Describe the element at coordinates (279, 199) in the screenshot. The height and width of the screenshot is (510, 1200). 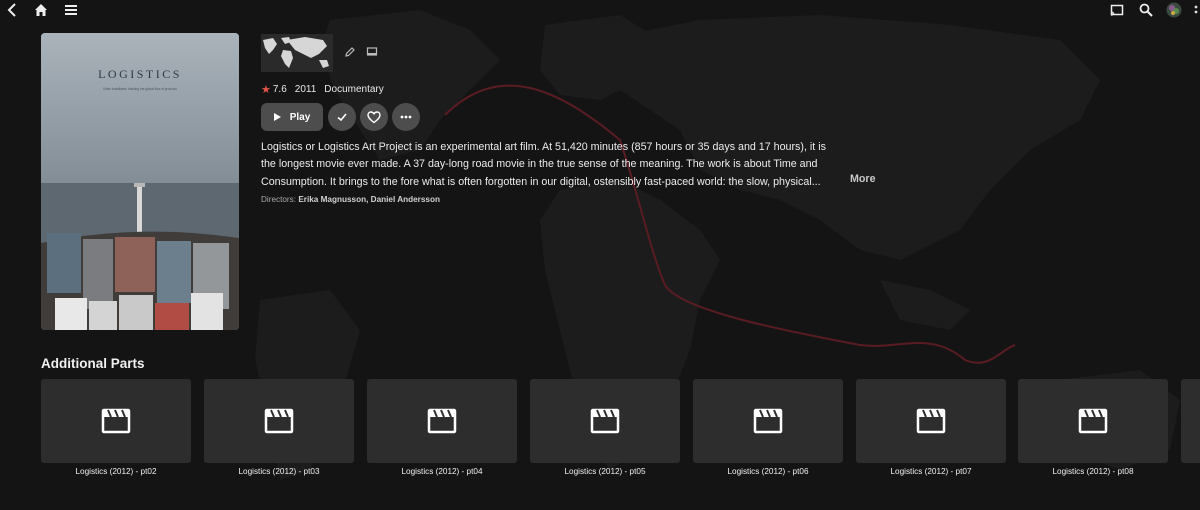
I see `directors-label: Directors:` at that location.